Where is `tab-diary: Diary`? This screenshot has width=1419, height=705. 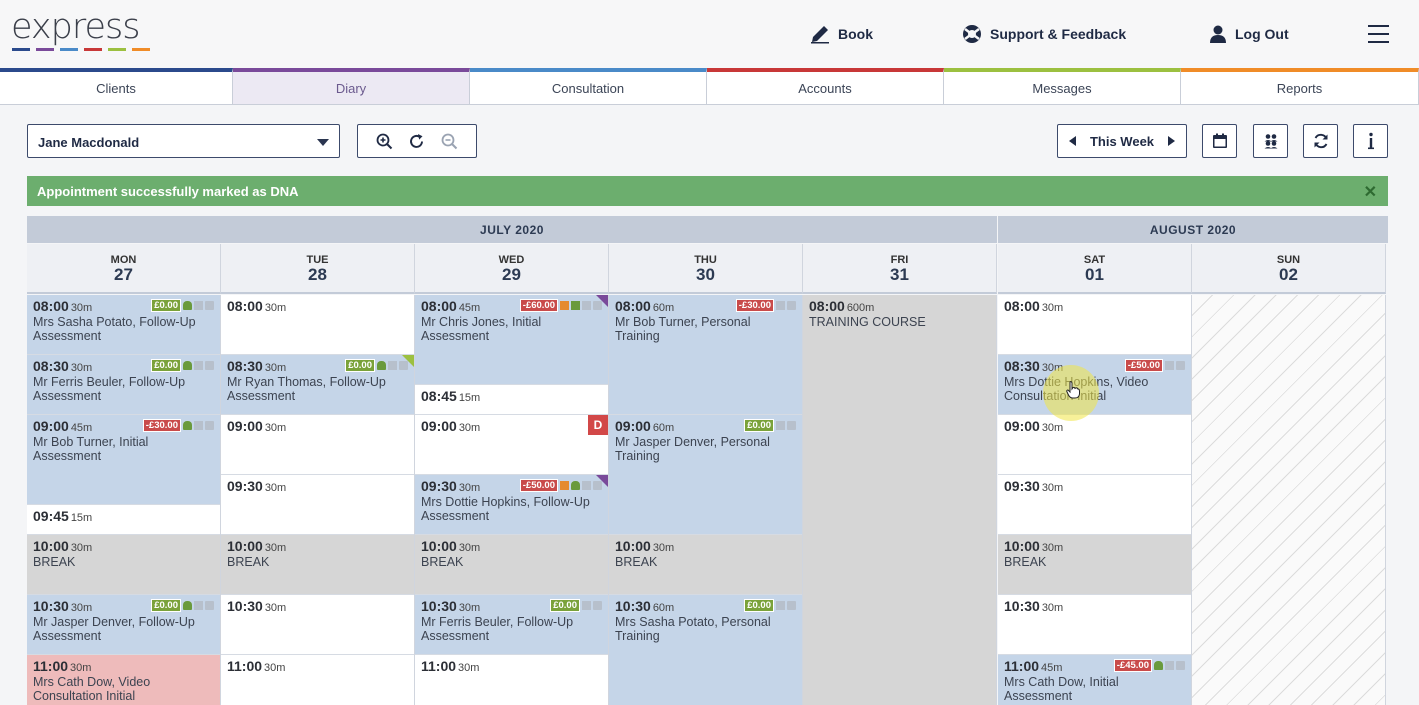
tab-diary: Diary is located at coordinates (351, 86).